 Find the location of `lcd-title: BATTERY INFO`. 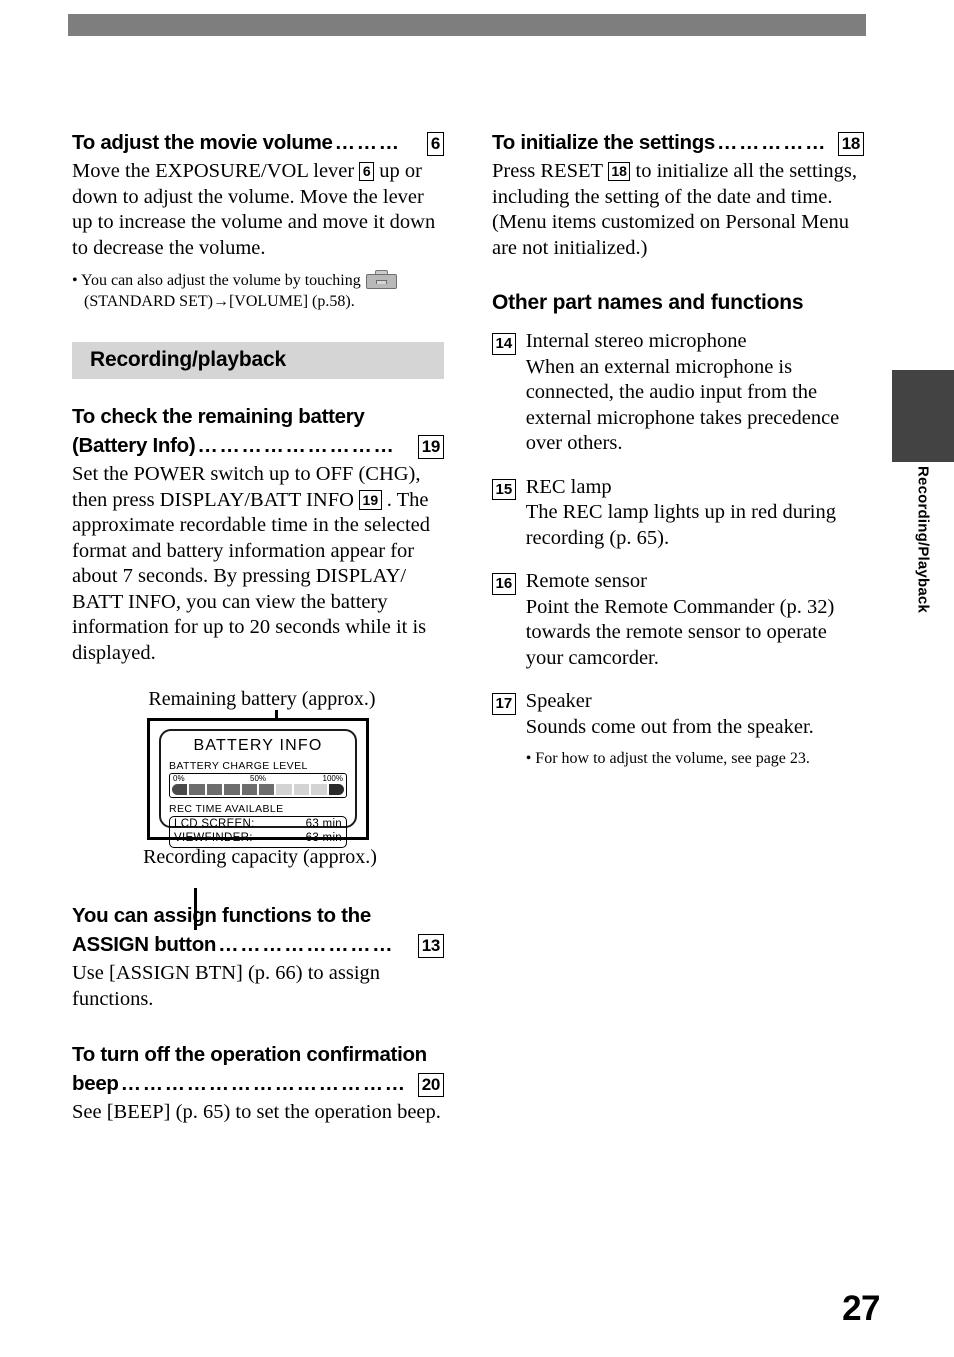

lcd-title: BATTERY INFO is located at coordinates (258, 745).